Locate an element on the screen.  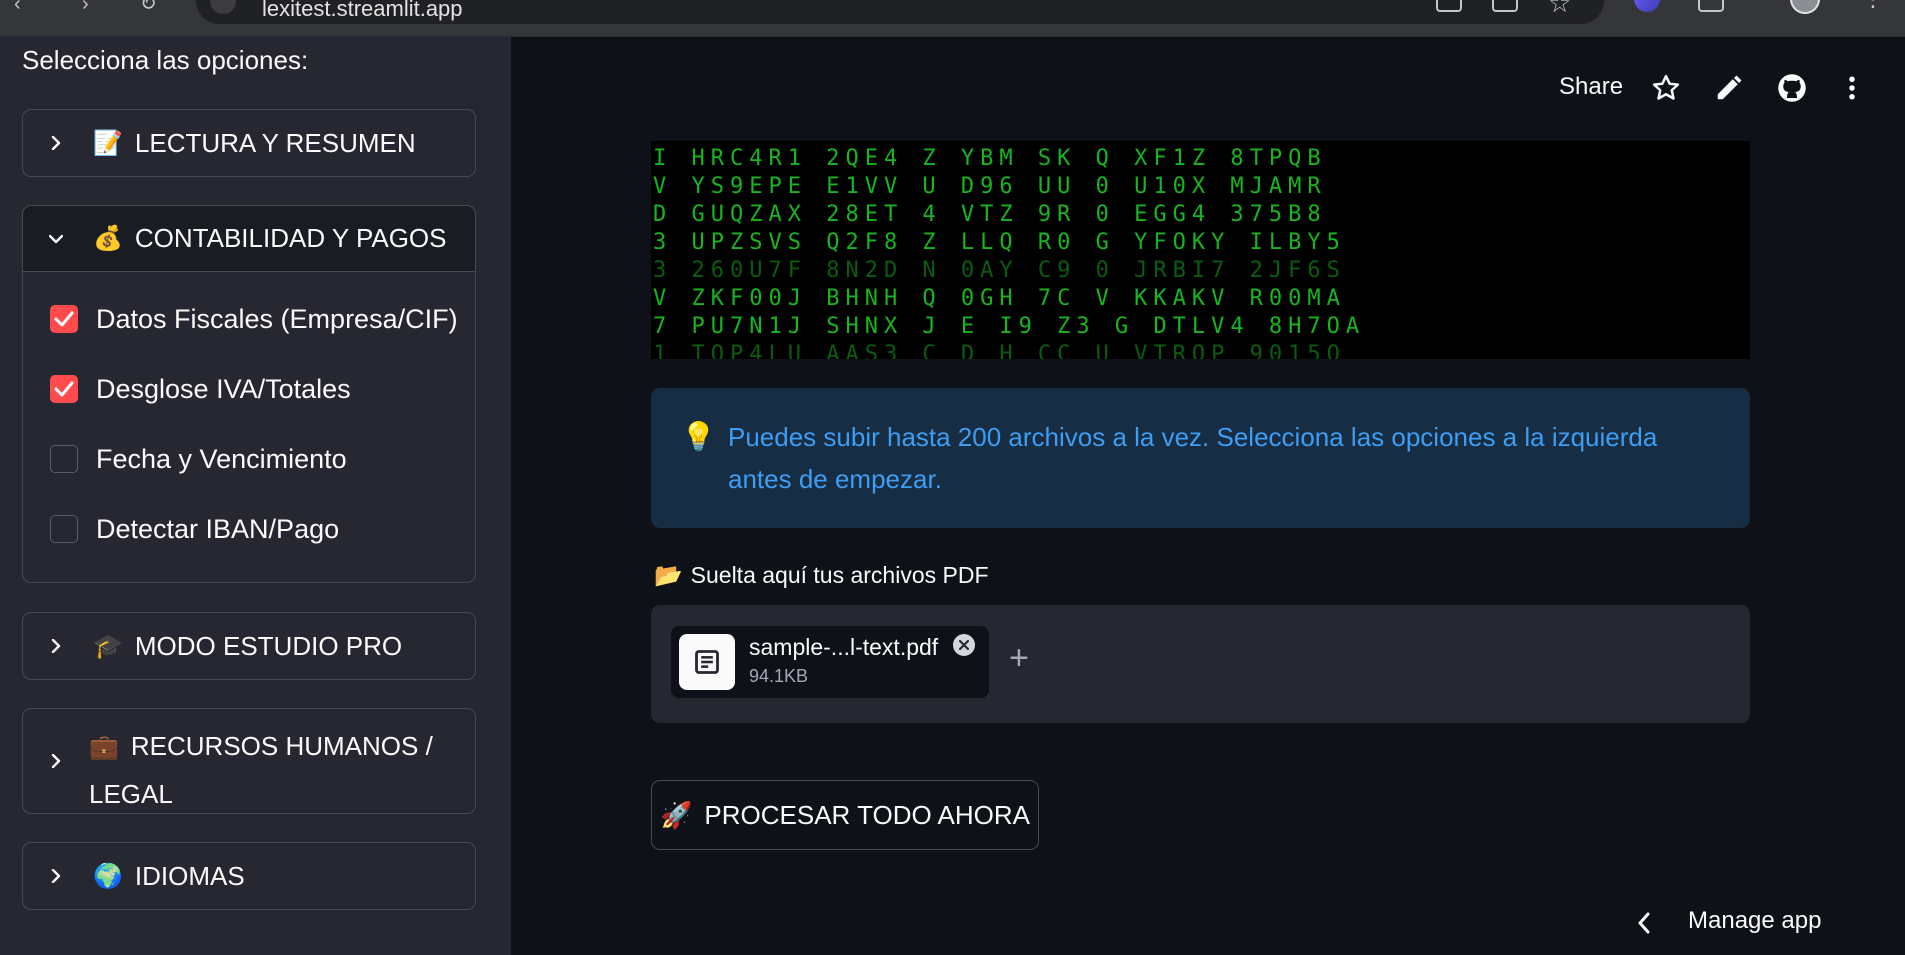
checkbox-fecha-vencimiento: Fecha y Vencimiento is located at coordinates (249, 459).